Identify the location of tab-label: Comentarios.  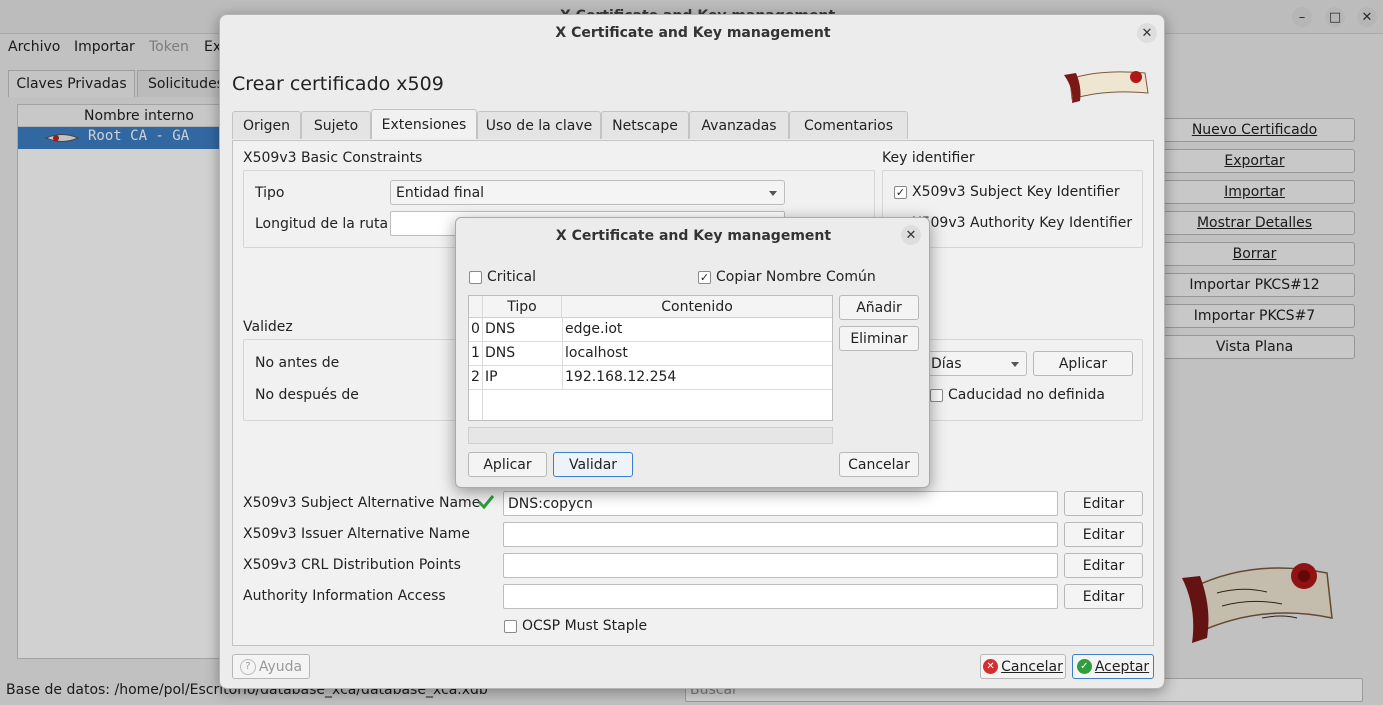
(848, 125).